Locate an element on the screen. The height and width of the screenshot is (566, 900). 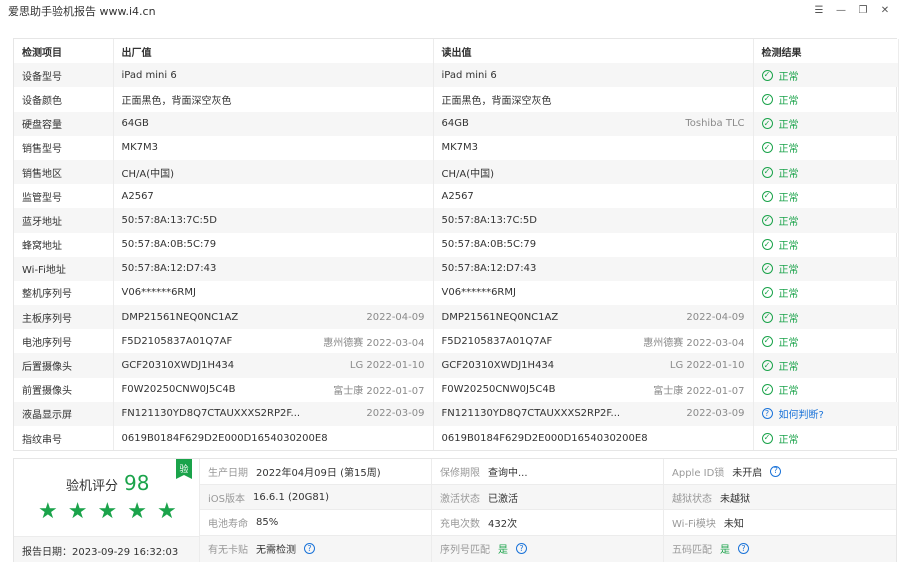
result-cell: ? 如何判断? is located at coordinates (826, 413).